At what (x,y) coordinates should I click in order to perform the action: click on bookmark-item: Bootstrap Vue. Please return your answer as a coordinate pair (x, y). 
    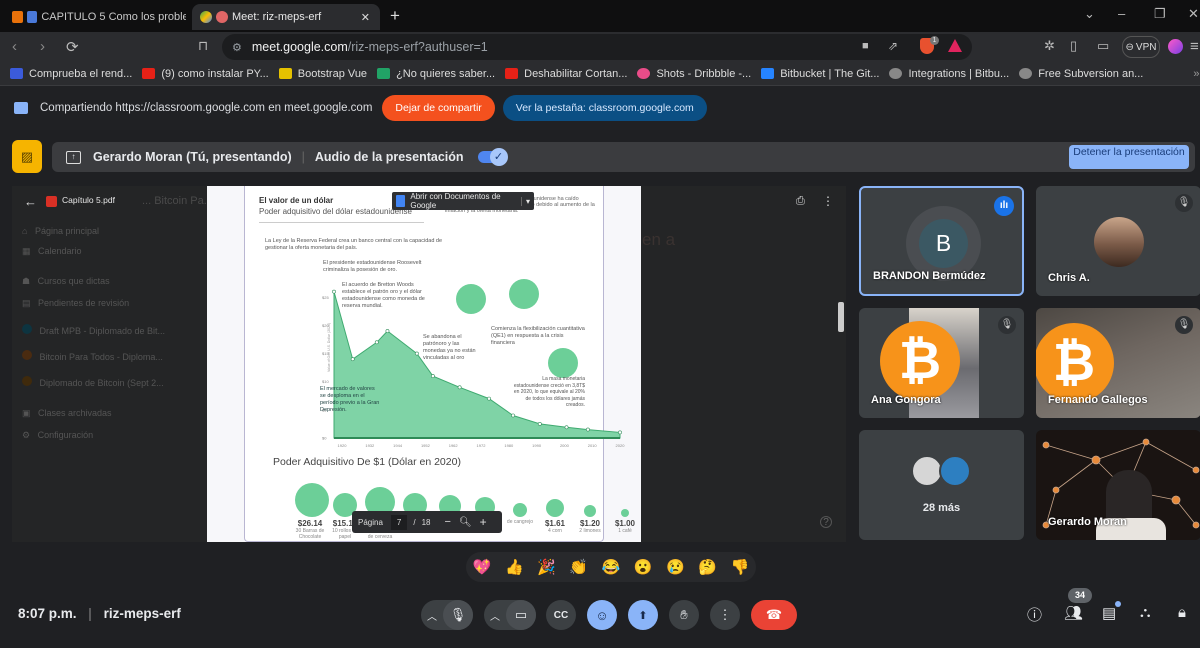
    Looking at the image, I should click on (322, 74).